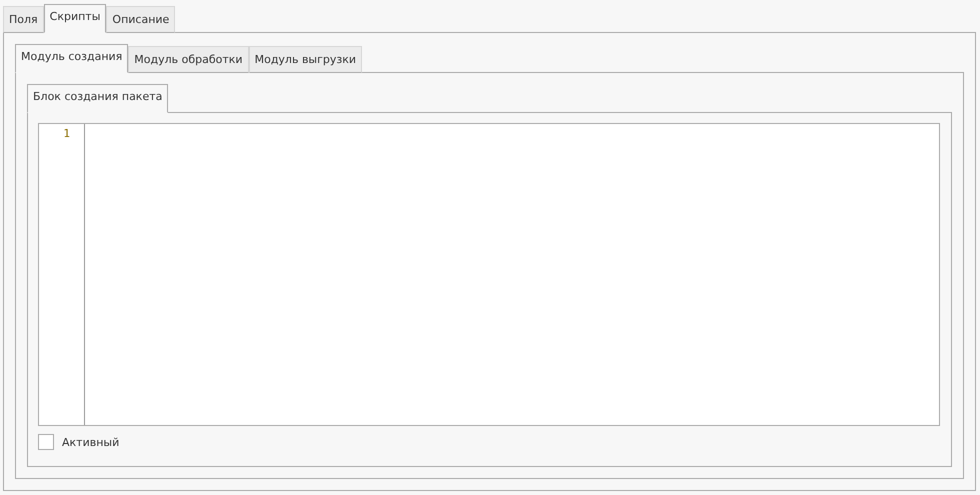 Image resolution: width=980 pixels, height=495 pixels. I want to click on tab: Блок создания пакета, so click(97, 98).